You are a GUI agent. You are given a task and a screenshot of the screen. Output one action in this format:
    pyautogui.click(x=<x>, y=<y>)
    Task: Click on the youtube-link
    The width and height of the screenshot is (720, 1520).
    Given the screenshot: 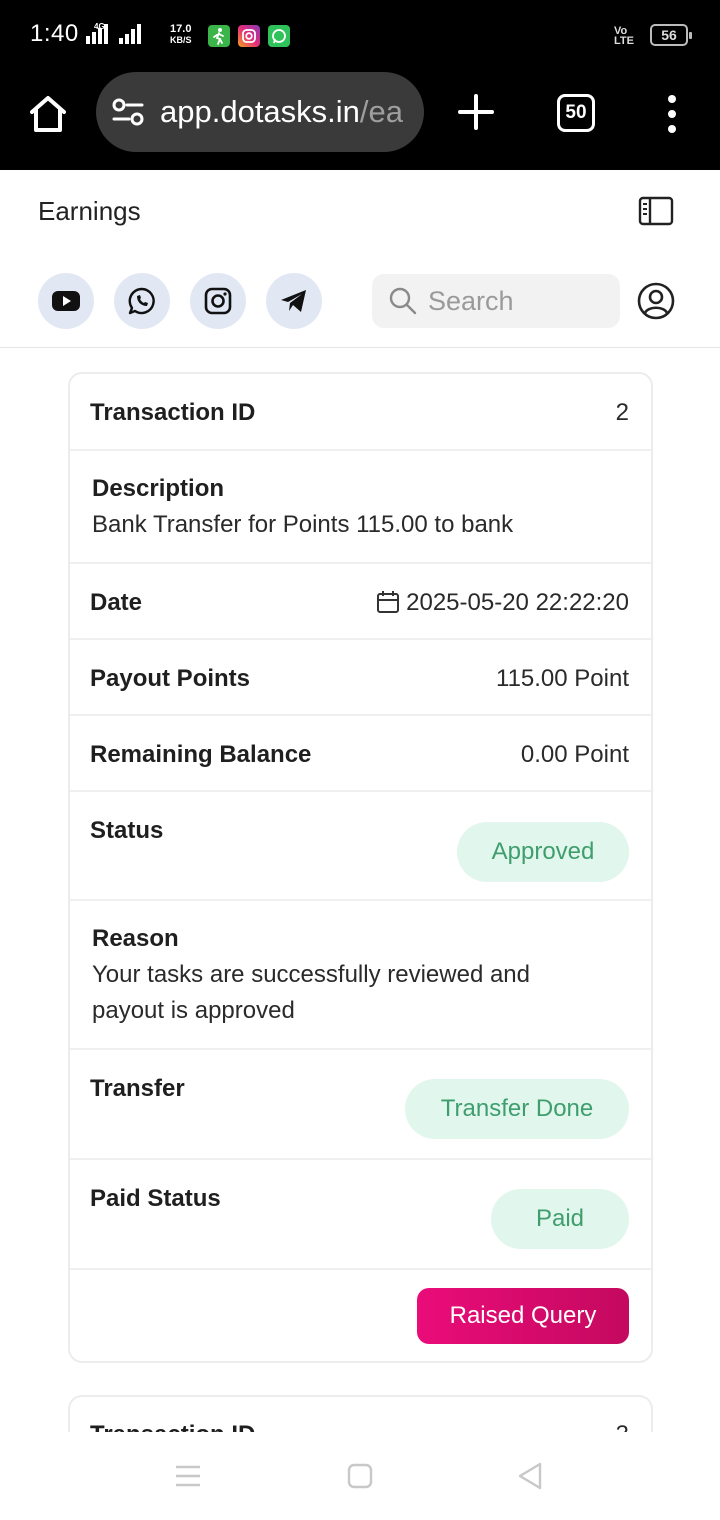 What is the action you would take?
    pyautogui.click(x=66, y=301)
    